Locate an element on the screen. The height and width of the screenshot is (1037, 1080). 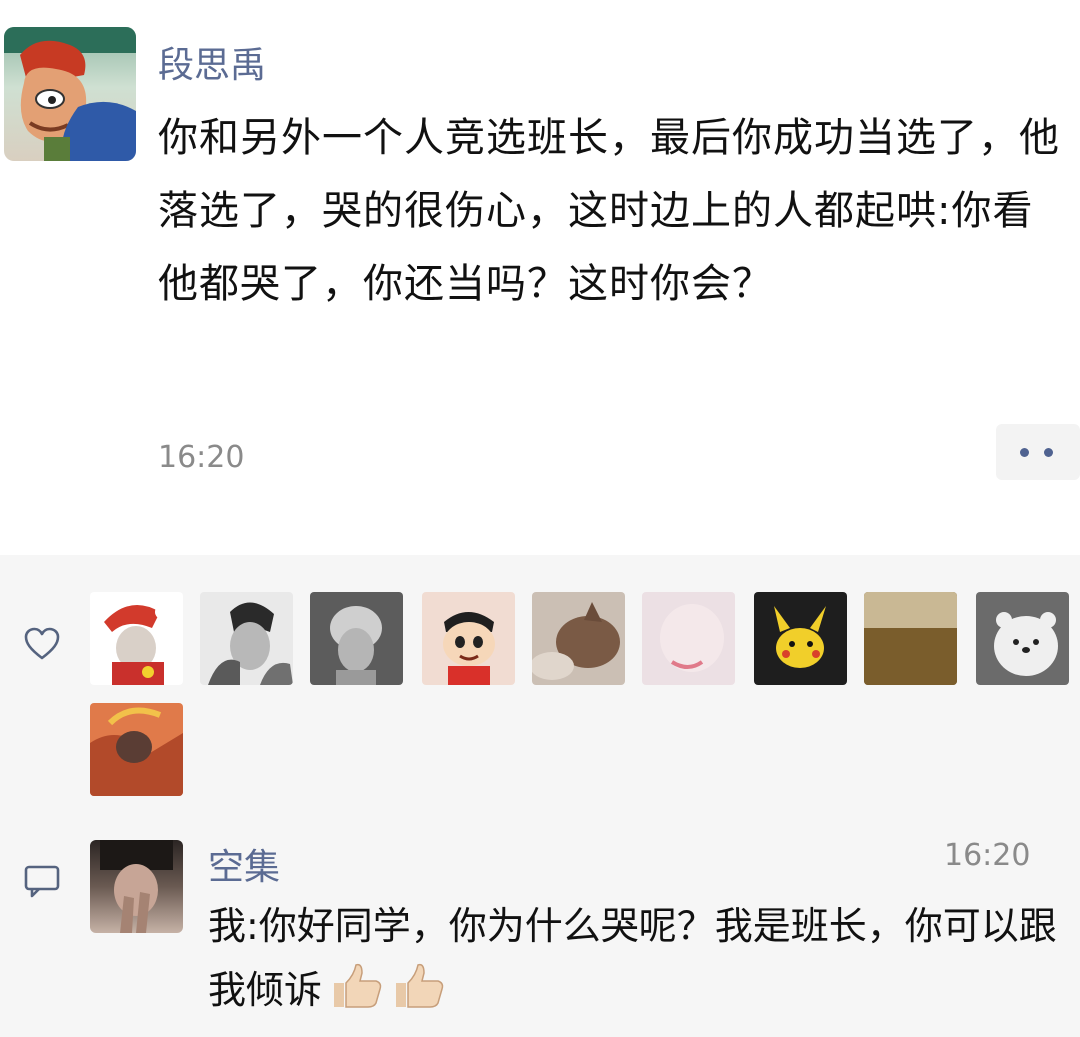
more-actions-button is located at coordinates (1038, 452).